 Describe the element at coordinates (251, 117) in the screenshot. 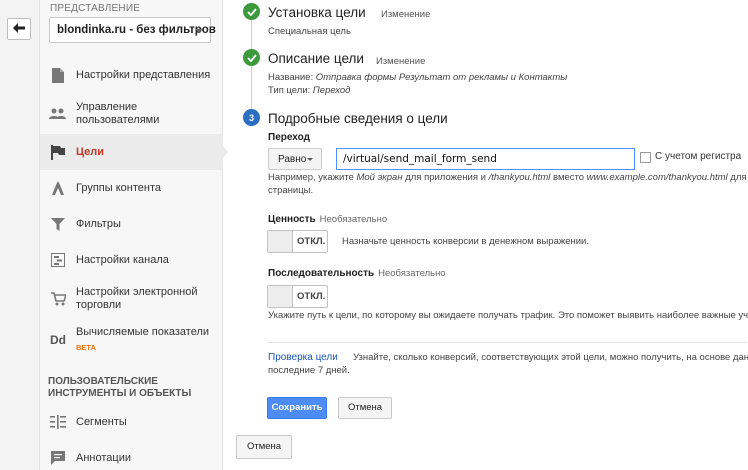

I see `step3-number: 3` at that location.